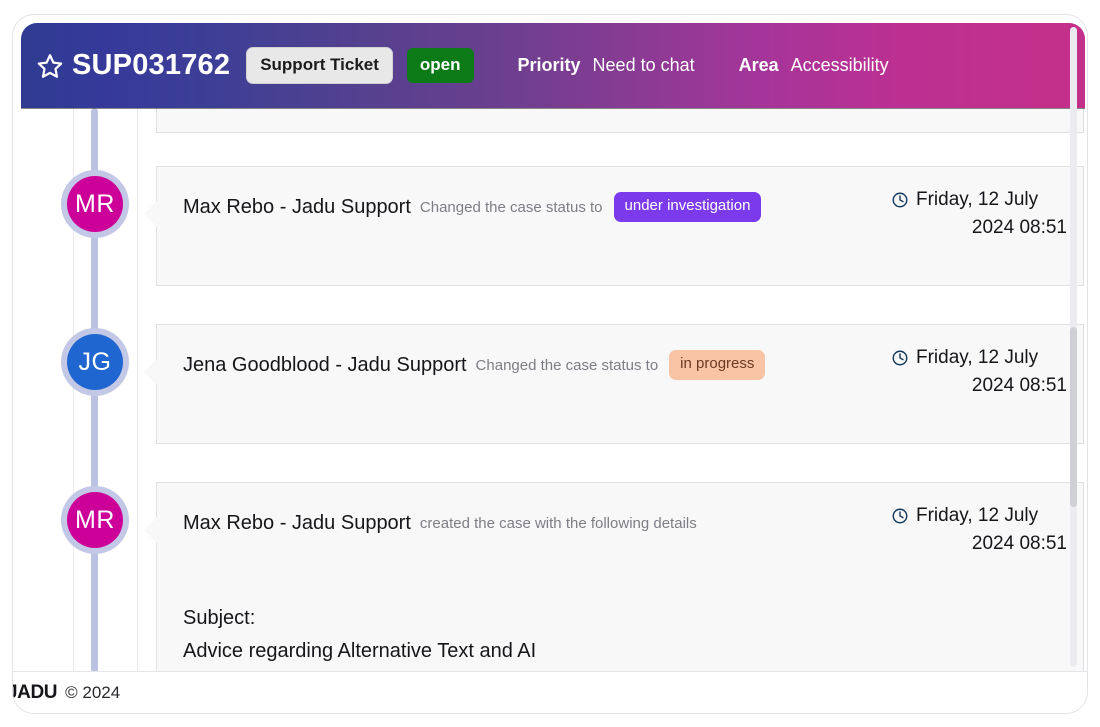  I want to click on avatar: JG, so click(95, 362).